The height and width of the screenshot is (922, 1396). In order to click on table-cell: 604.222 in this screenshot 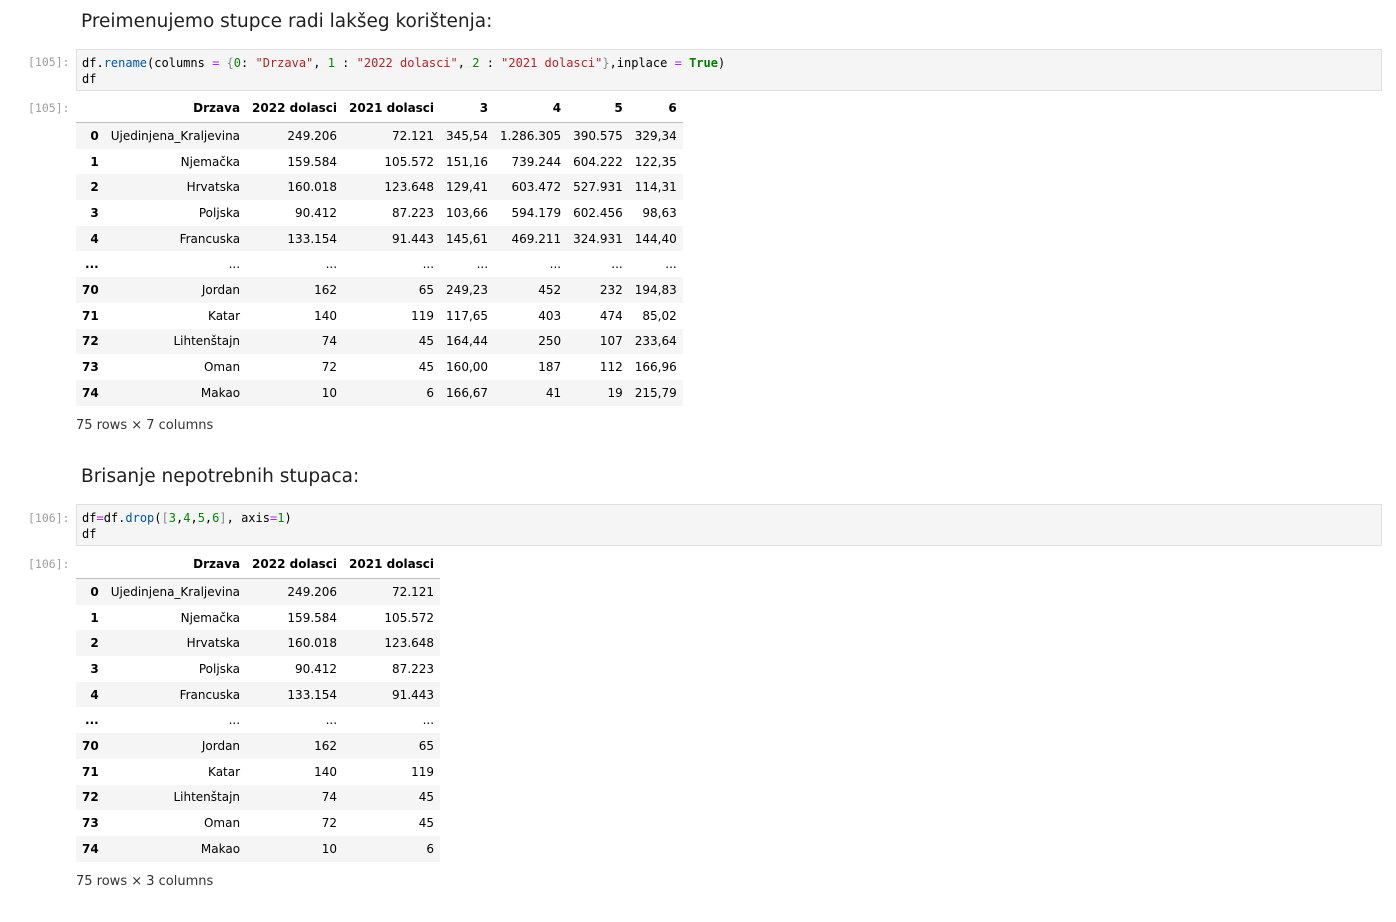, I will do `click(598, 161)`.